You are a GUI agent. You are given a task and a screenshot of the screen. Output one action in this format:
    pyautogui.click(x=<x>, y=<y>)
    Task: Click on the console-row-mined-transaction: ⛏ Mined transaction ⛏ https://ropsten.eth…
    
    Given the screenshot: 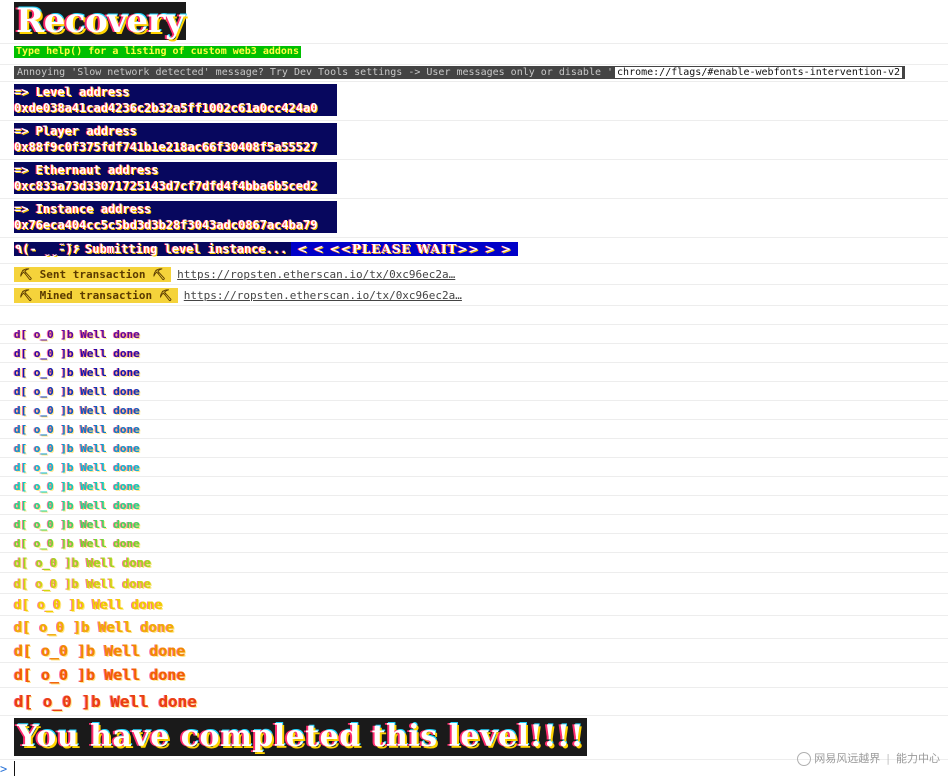 What is the action you would take?
    pyautogui.click(x=474, y=295)
    